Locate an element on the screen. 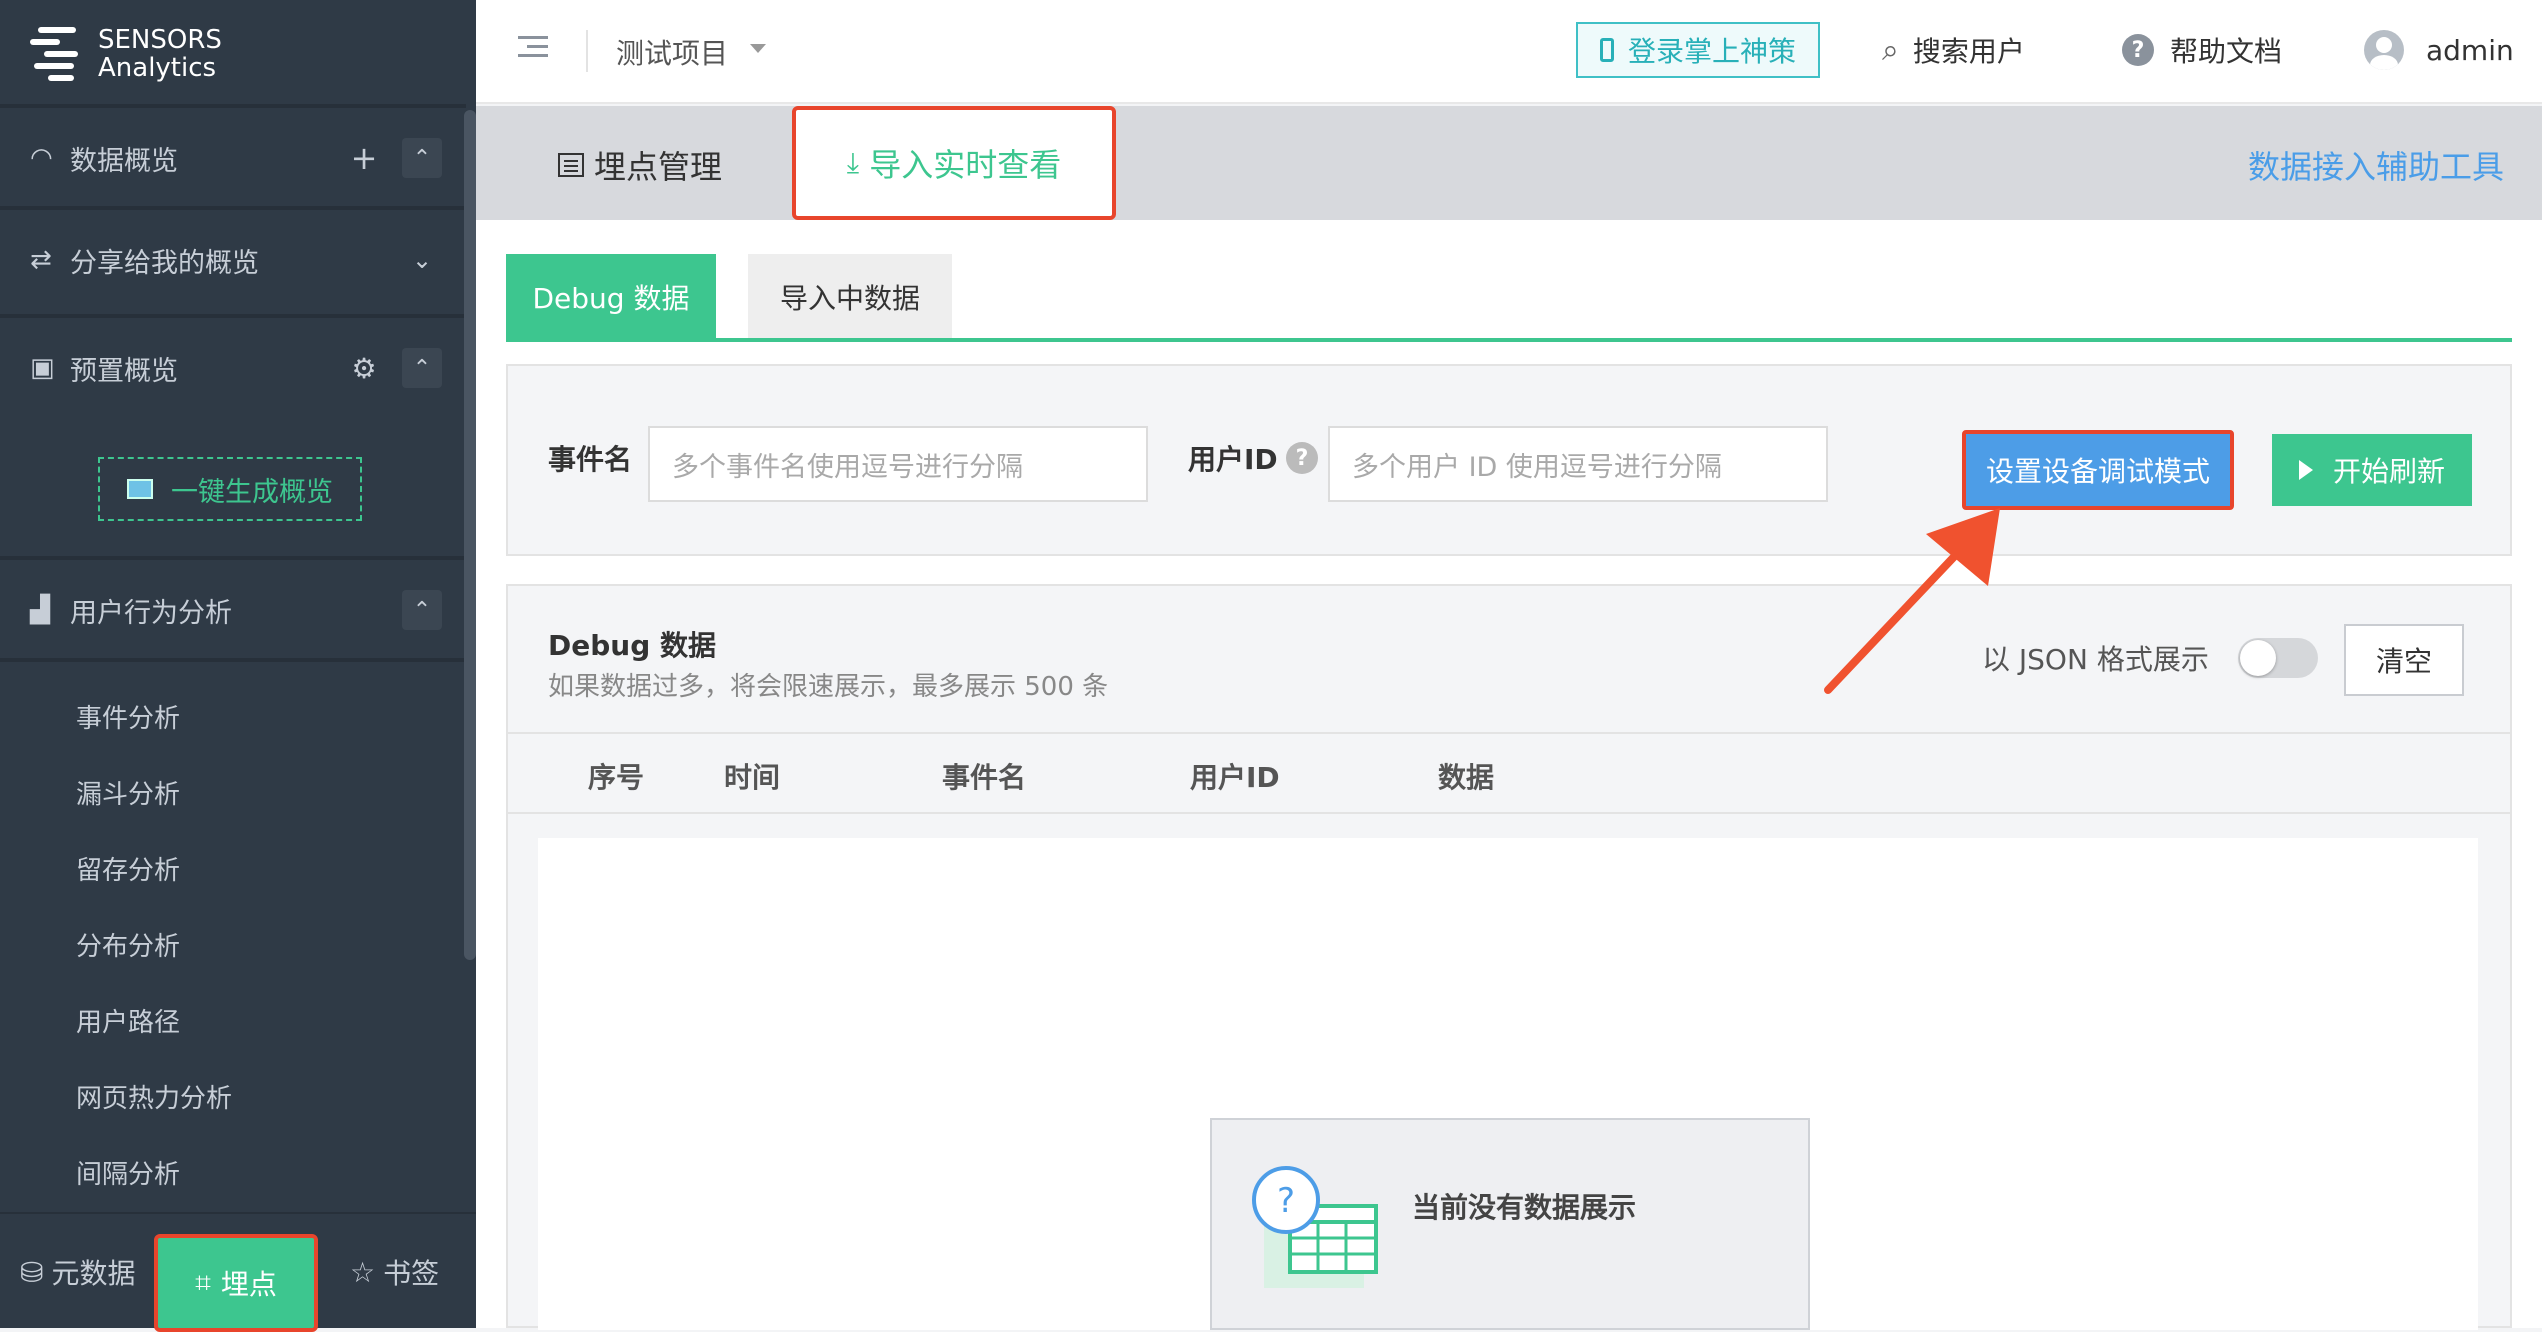 This screenshot has width=2542, height=1332. data-access-tool-link: 数据接入辅助工具 is located at coordinates (2376, 165).